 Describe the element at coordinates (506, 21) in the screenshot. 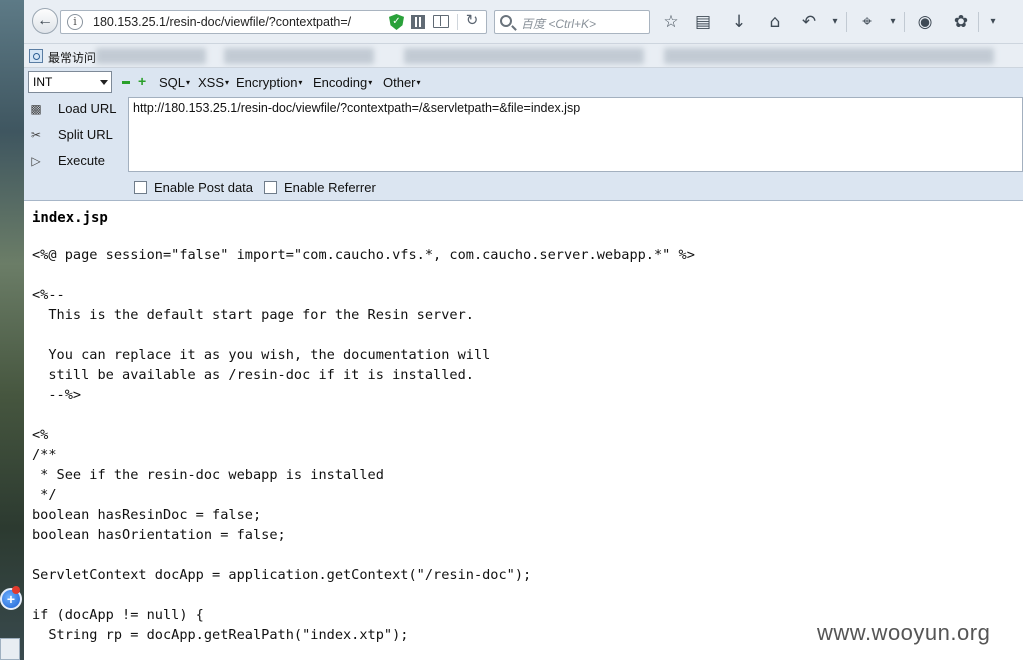

I see `search-icon` at that location.